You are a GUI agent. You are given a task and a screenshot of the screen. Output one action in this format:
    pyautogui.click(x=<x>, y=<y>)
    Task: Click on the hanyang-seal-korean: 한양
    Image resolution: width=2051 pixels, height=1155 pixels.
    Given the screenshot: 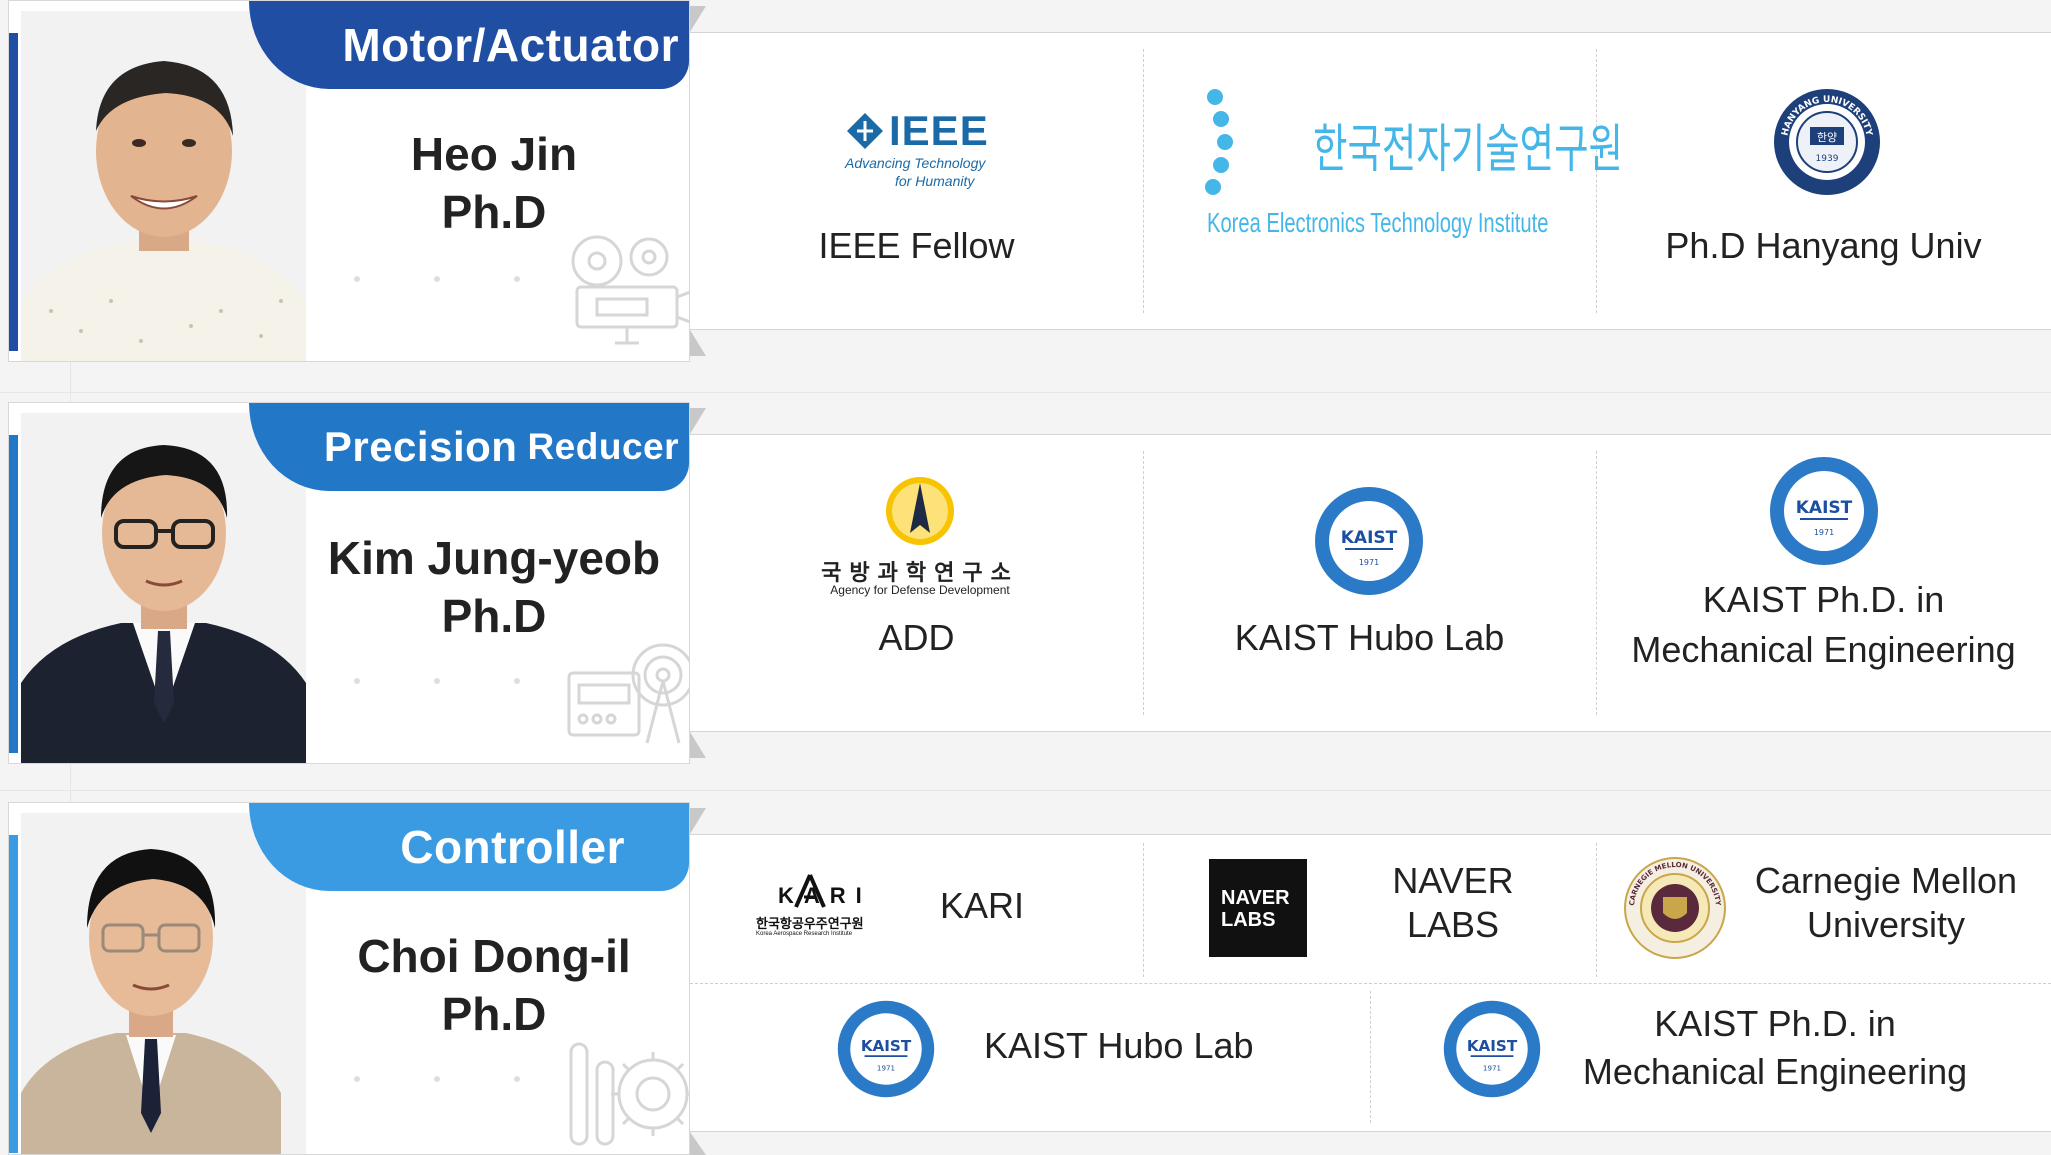 What is the action you would take?
    pyautogui.click(x=1827, y=137)
    